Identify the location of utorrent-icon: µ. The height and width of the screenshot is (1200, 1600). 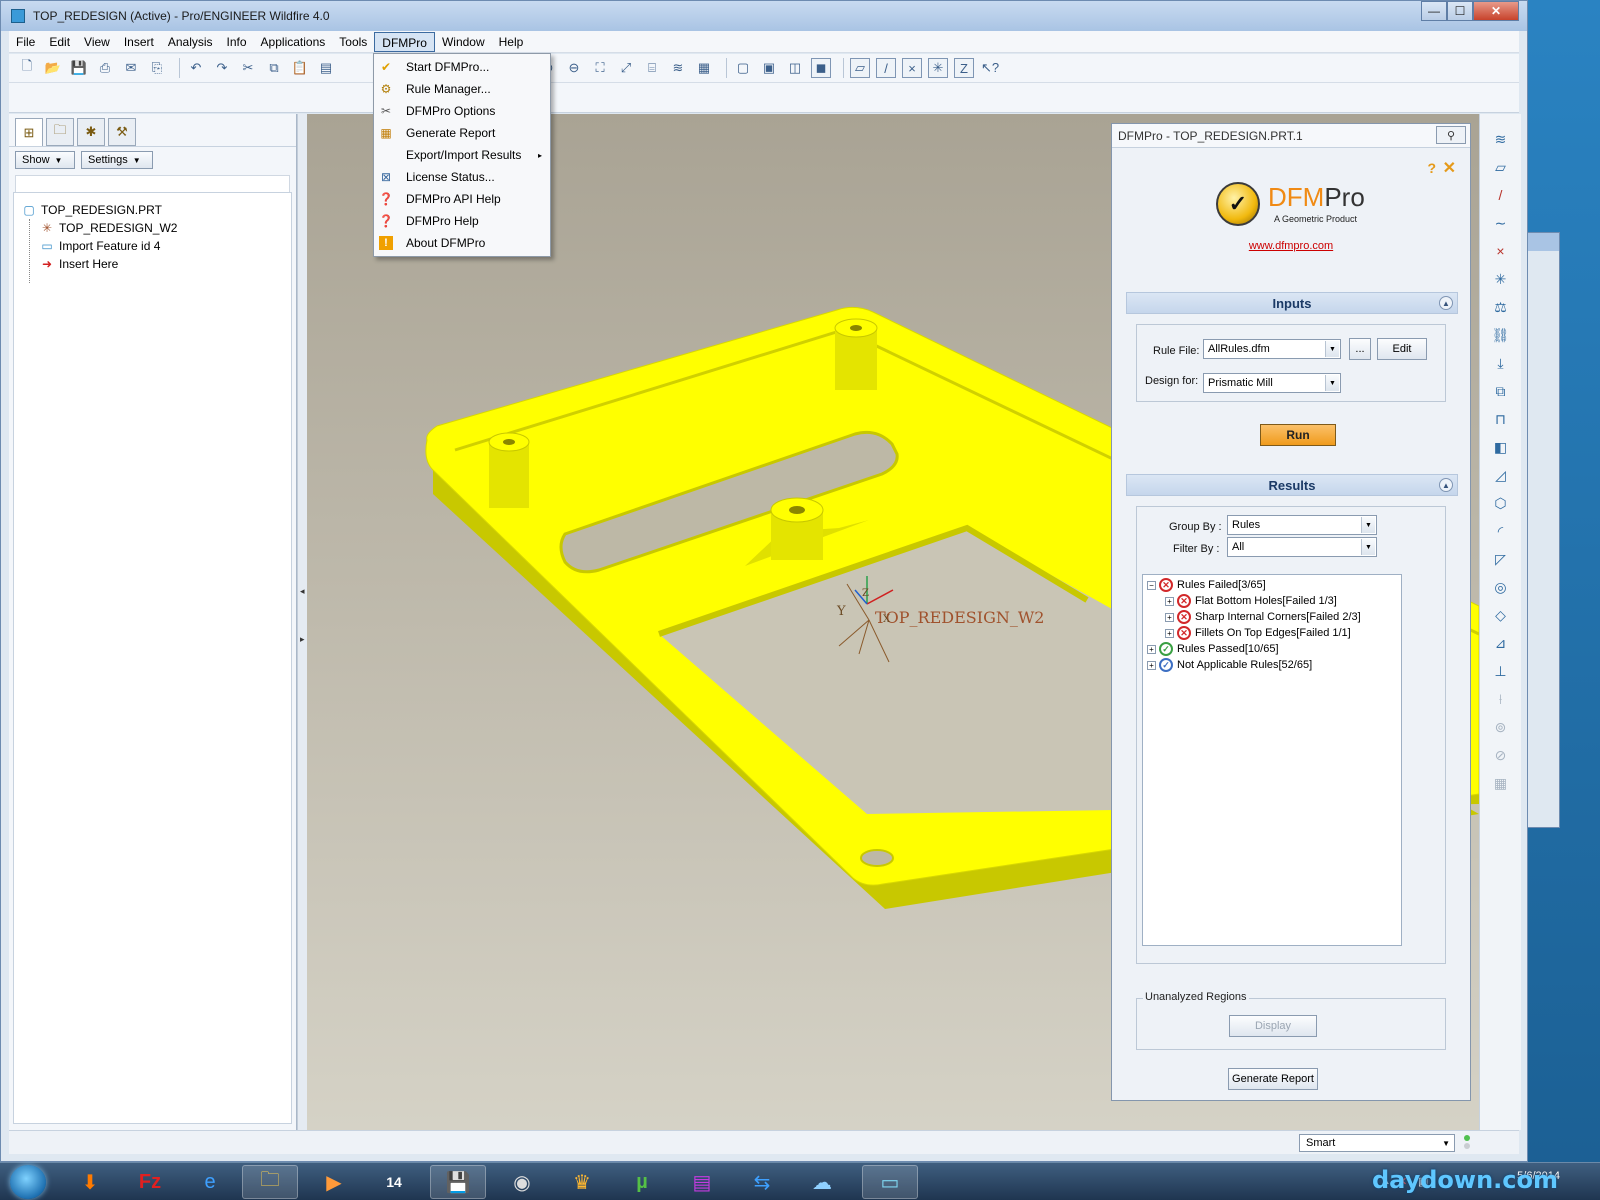
(642, 1182).